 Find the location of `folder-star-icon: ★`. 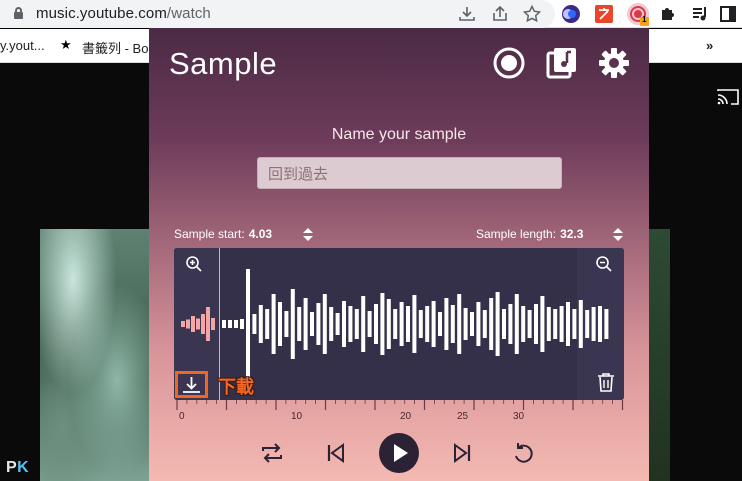

folder-star-icon: ★ is located at coordinates (66, 44).